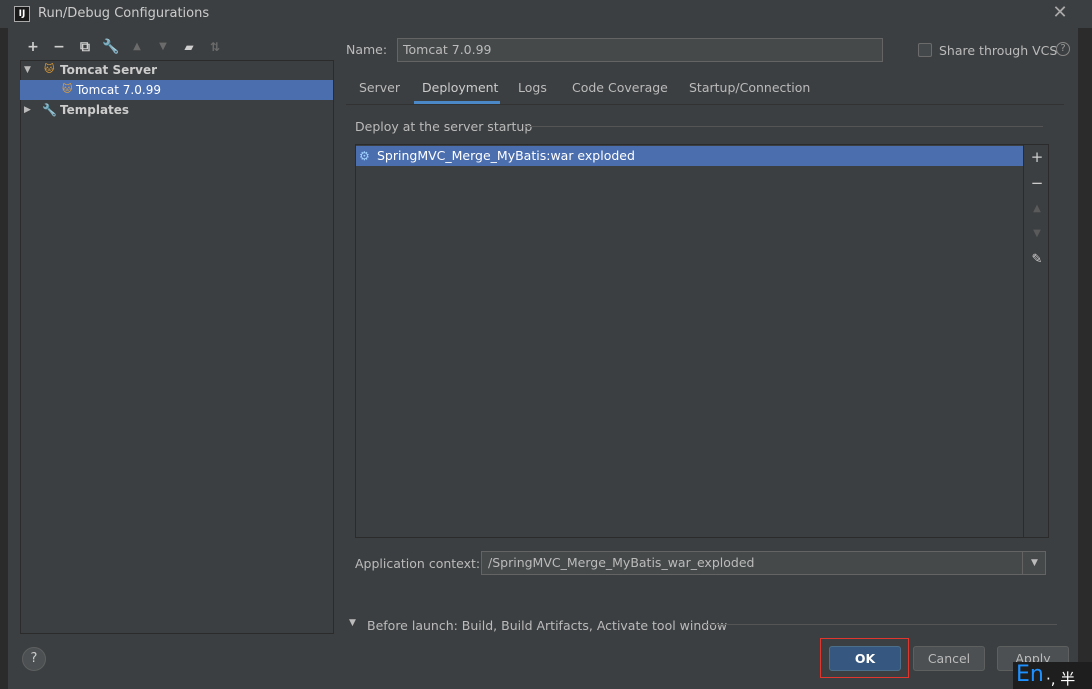 The height and width of the screenshot is (689, 1092). What do you see at coordinates (118, 90) in the screenshot?
I see `tree-child-label: Tomcat 7.0.99` at bounding box center [118, 90].